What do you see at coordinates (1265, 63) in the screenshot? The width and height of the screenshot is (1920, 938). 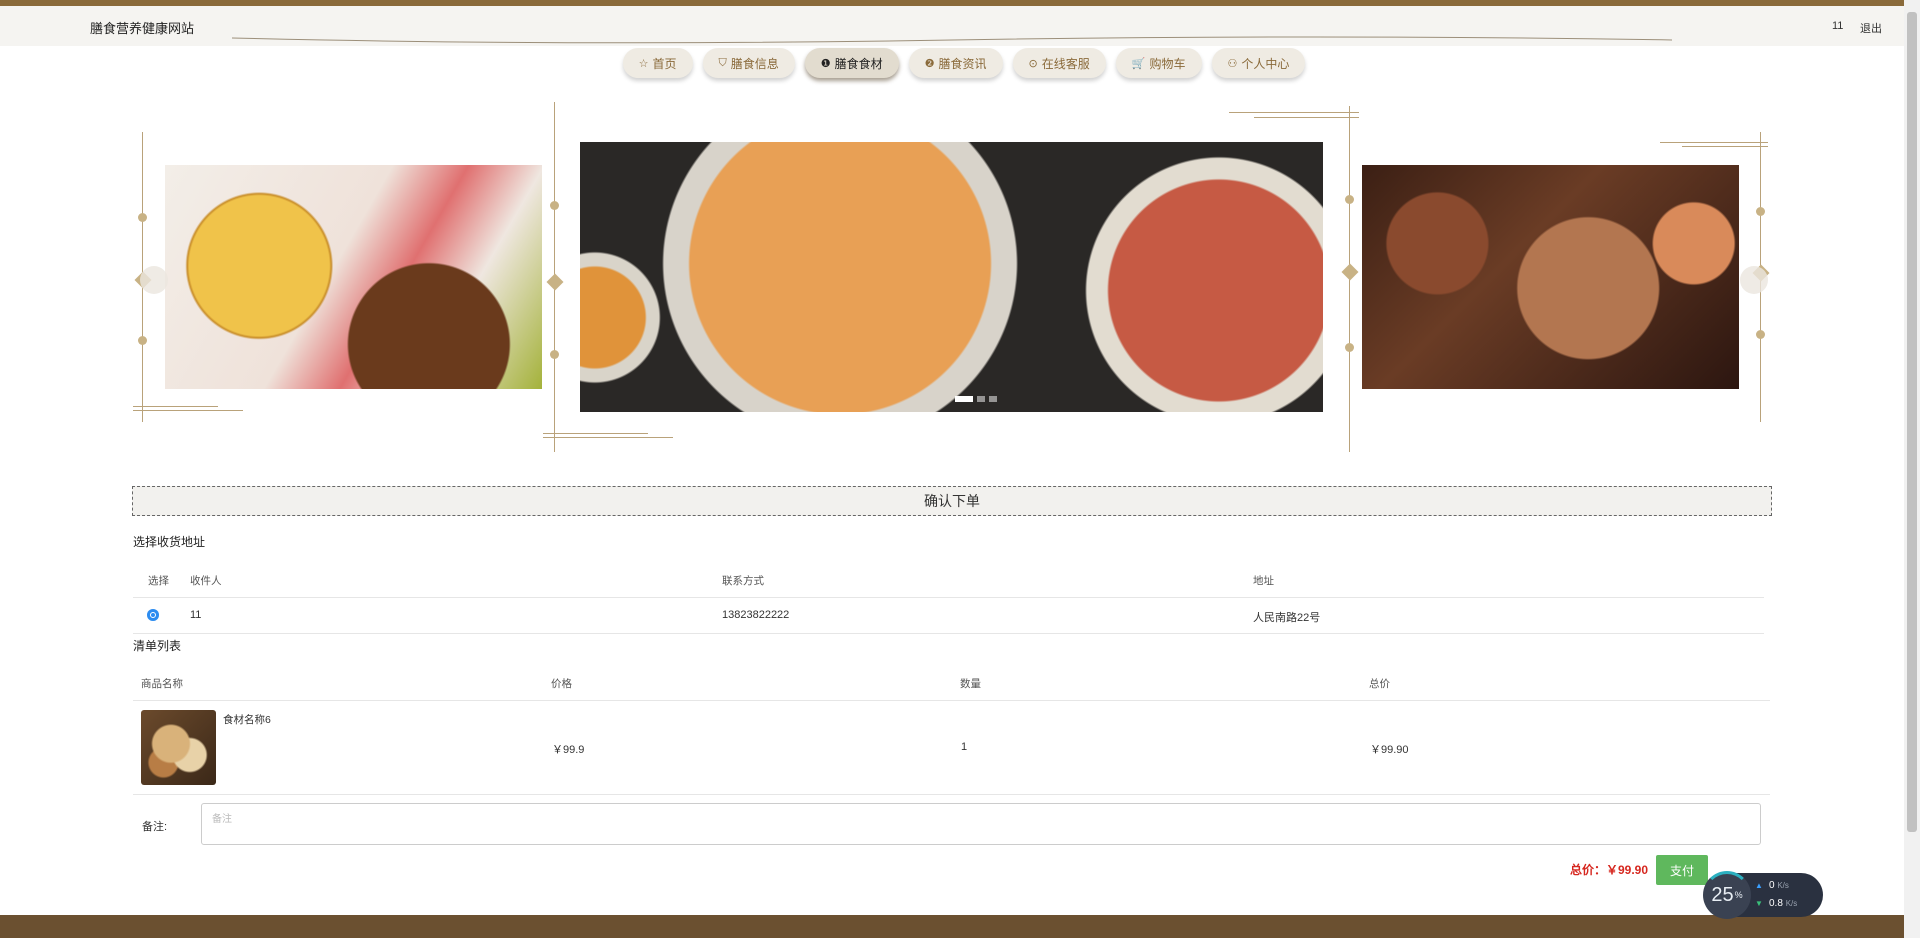 I see `nav-label: 个人中心` at bounding box center [1265, 63].